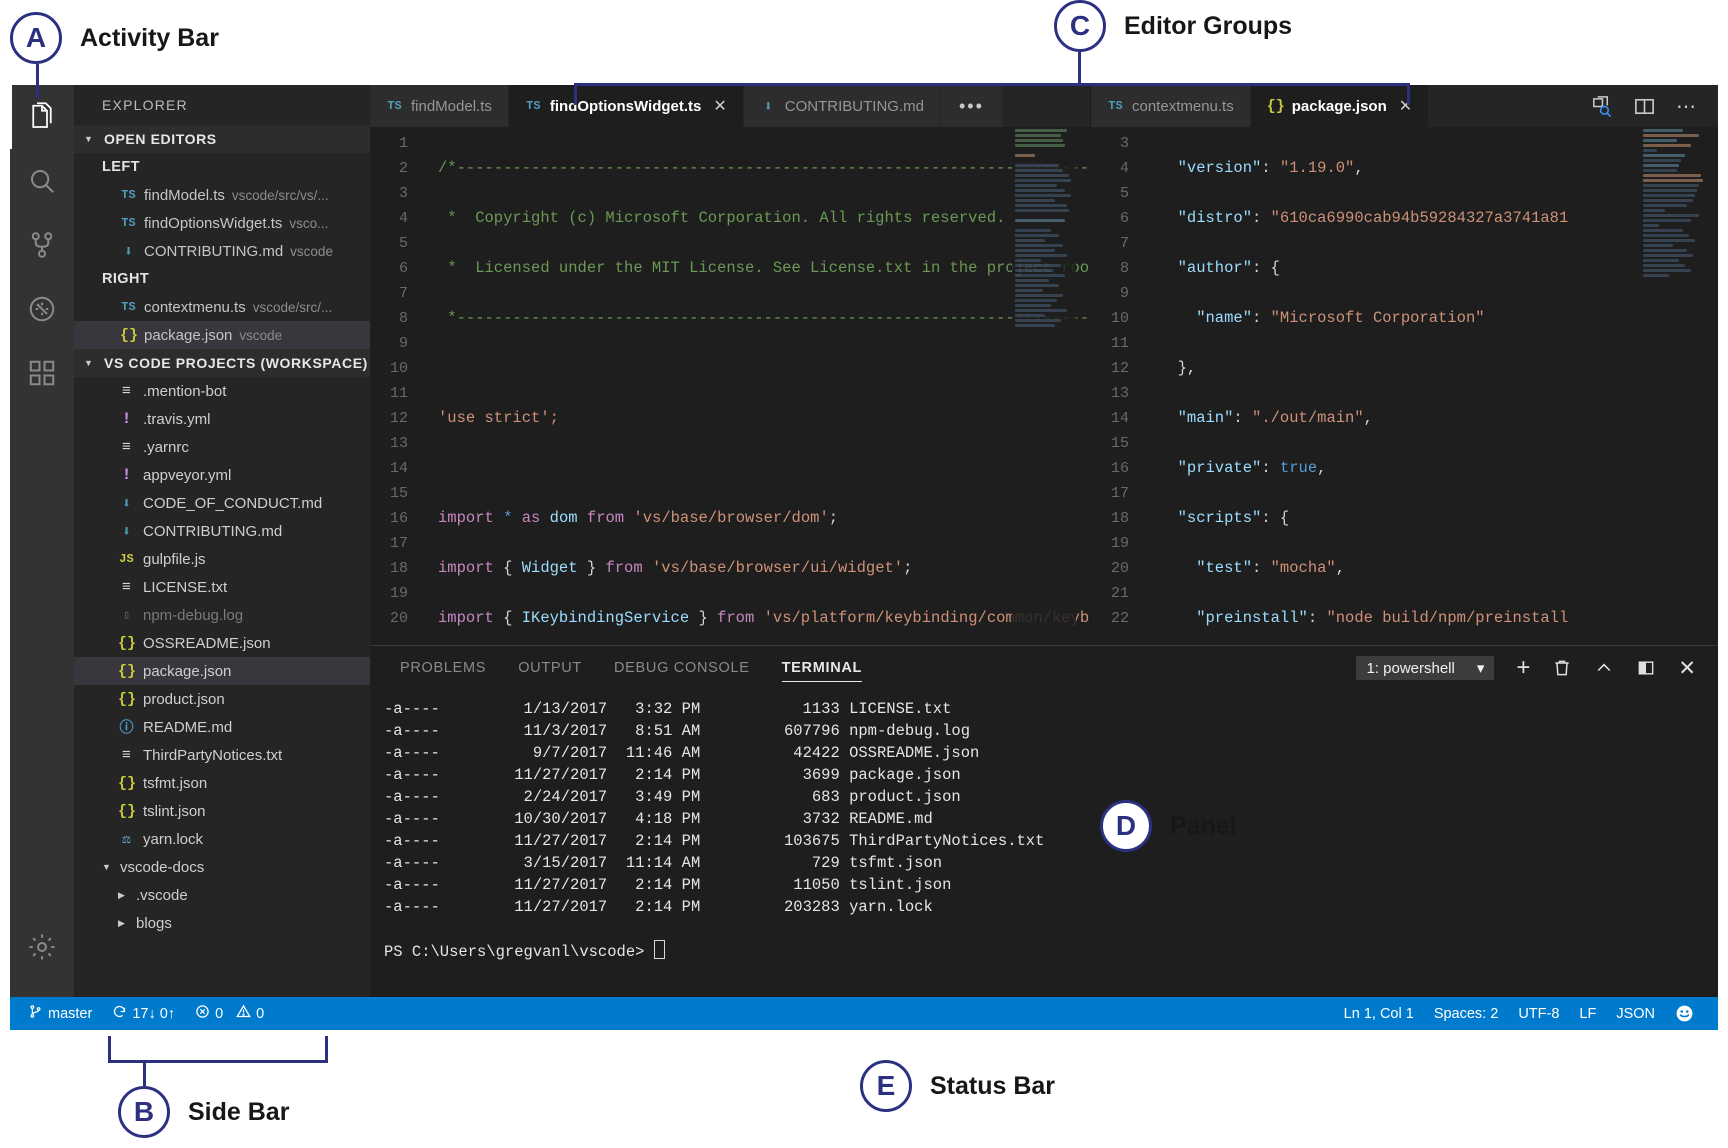 The image size is (1728, 1148). I want to click on tree-item-license-txt: ≡ LICENSE.txt, so click(222, 587).